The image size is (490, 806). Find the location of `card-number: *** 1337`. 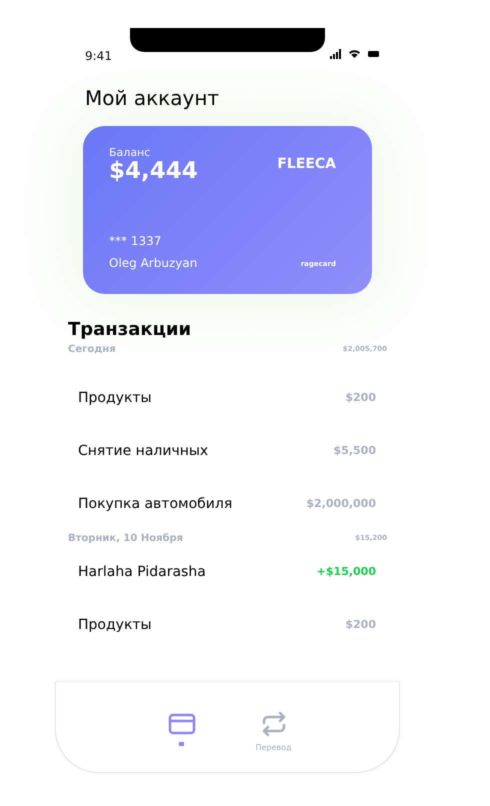

card-number: *** 1337 is located at coordinates (135, 241).